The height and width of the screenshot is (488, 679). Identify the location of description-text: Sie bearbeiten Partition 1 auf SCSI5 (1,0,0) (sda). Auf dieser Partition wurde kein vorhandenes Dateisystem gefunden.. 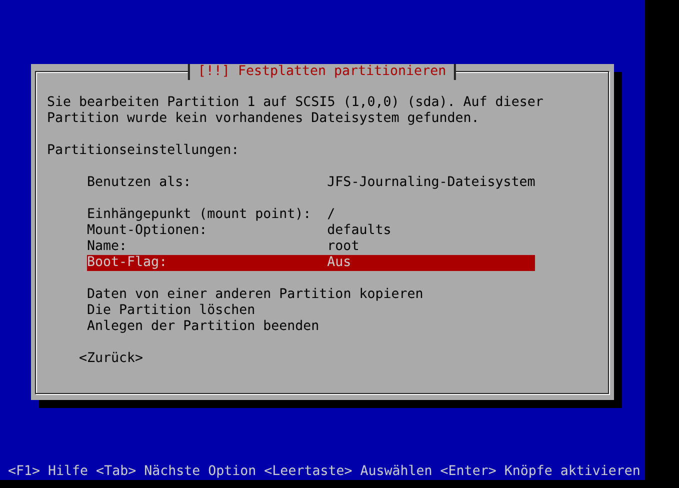
(295, 111).